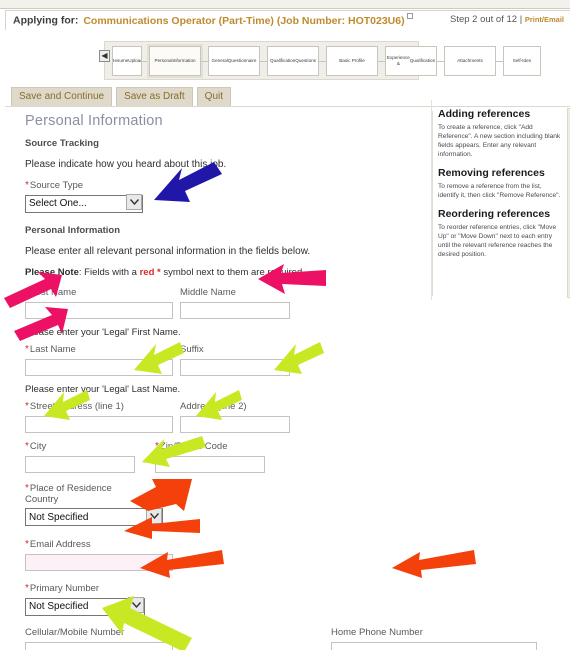 The height and width of the screenshot is (650, 570). What do you see at coordinates (120, 60) in the screenshot?
I see `wizard-step-label-line: Resume` at bounding box center [120, 60].